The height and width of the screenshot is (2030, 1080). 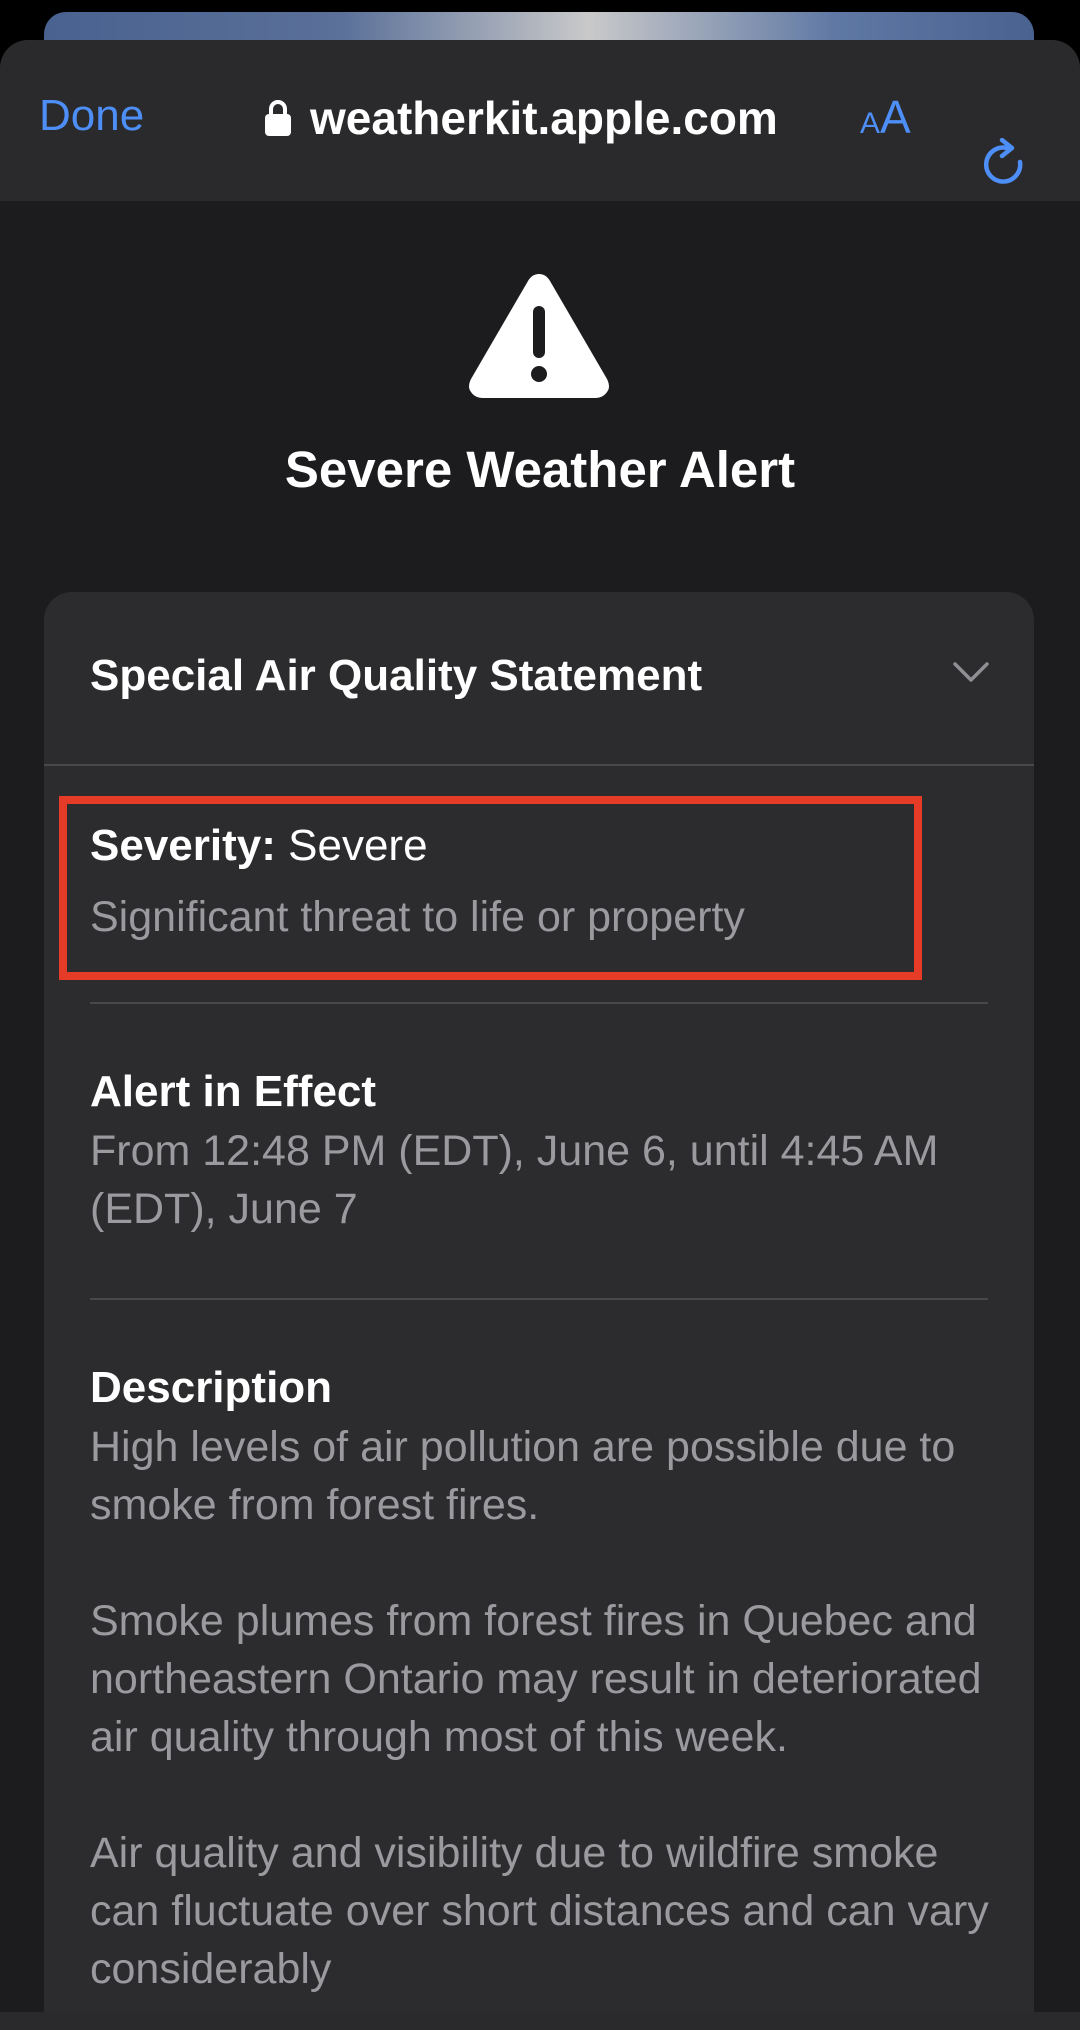 What do you see at coordinates (183, 845) in the screenshot?
I see `severity-label: Severity:` at bounding box center [183, 845].